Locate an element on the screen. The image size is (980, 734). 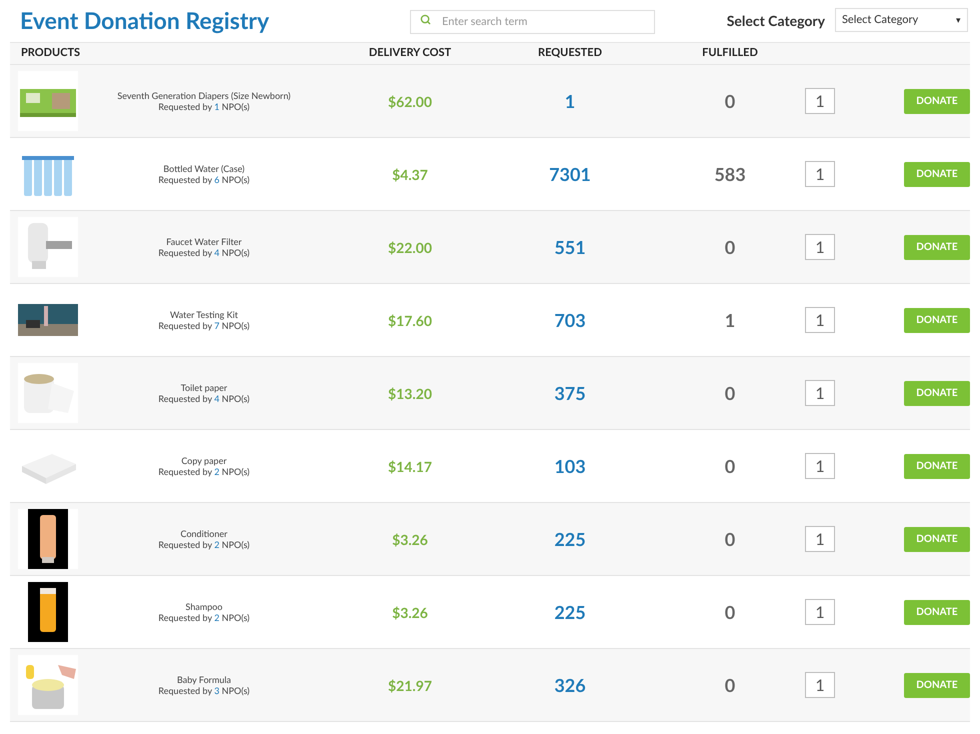
requested-count: 551 is located at coordinates (570, 247).